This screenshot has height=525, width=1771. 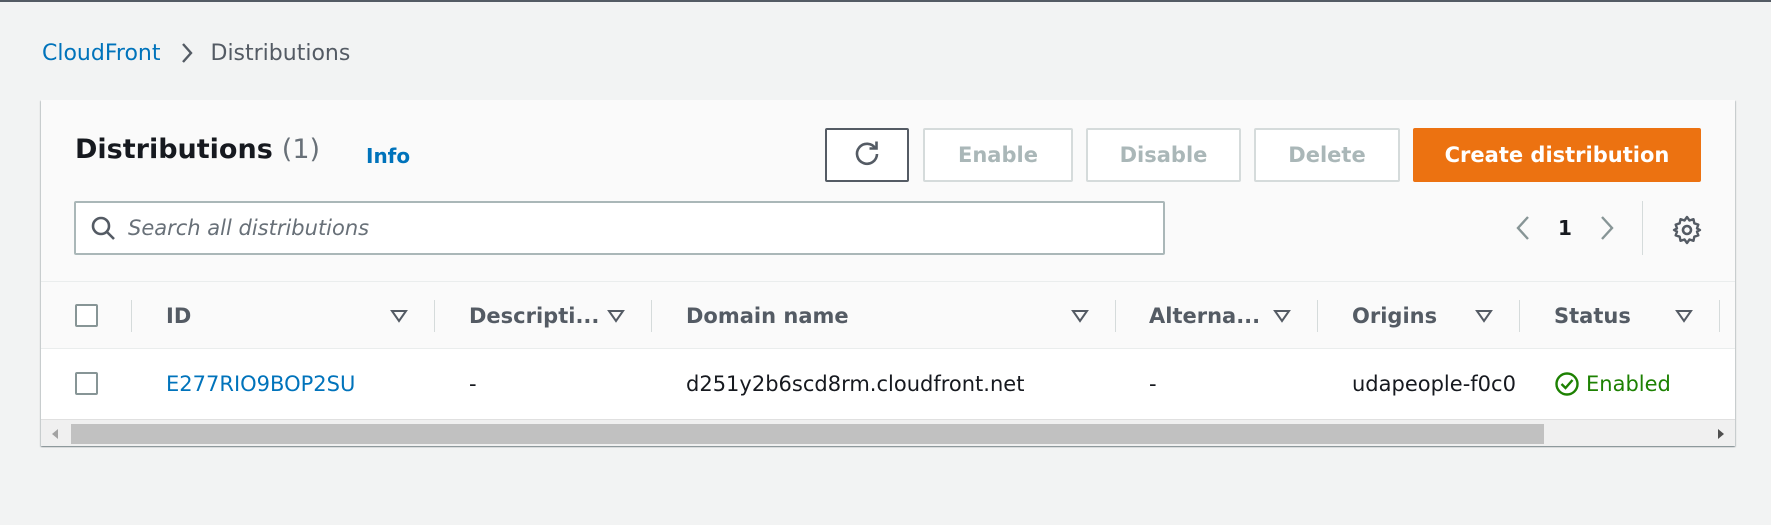 I want to click on top-border, so click(x=885, y=1).